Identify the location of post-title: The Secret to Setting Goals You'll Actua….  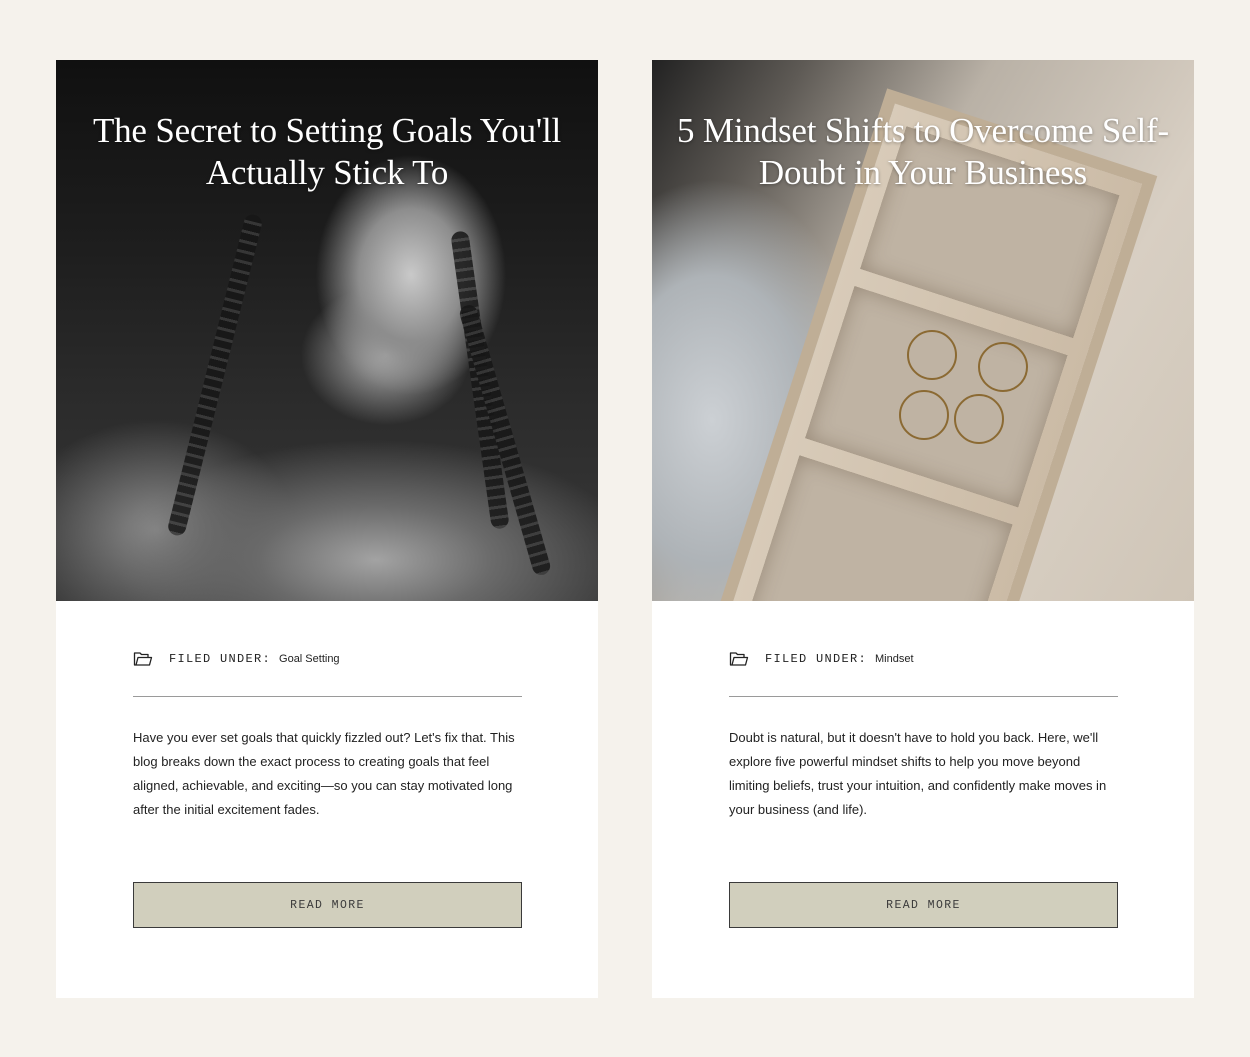
(327, 152).